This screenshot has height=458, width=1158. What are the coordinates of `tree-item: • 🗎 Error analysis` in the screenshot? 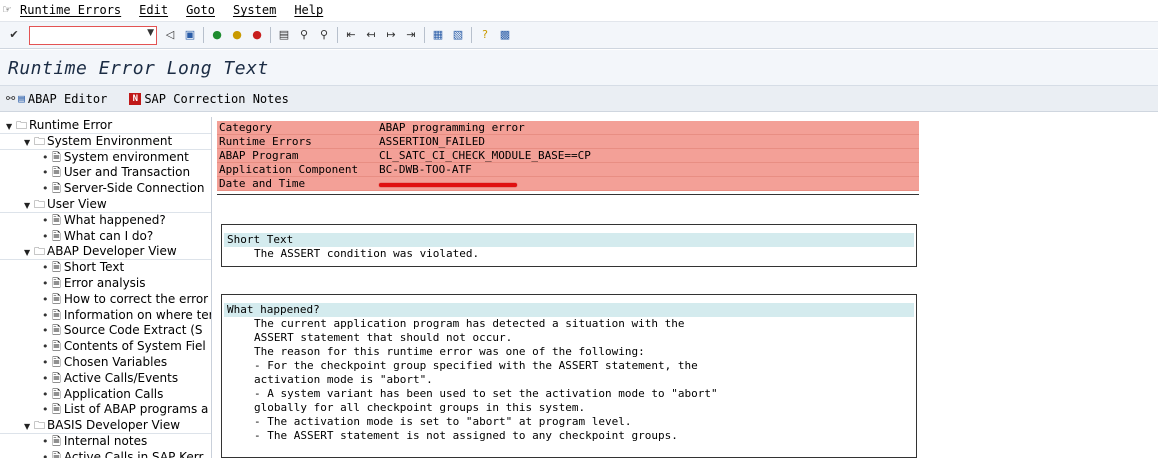 It's located at (105, 284).